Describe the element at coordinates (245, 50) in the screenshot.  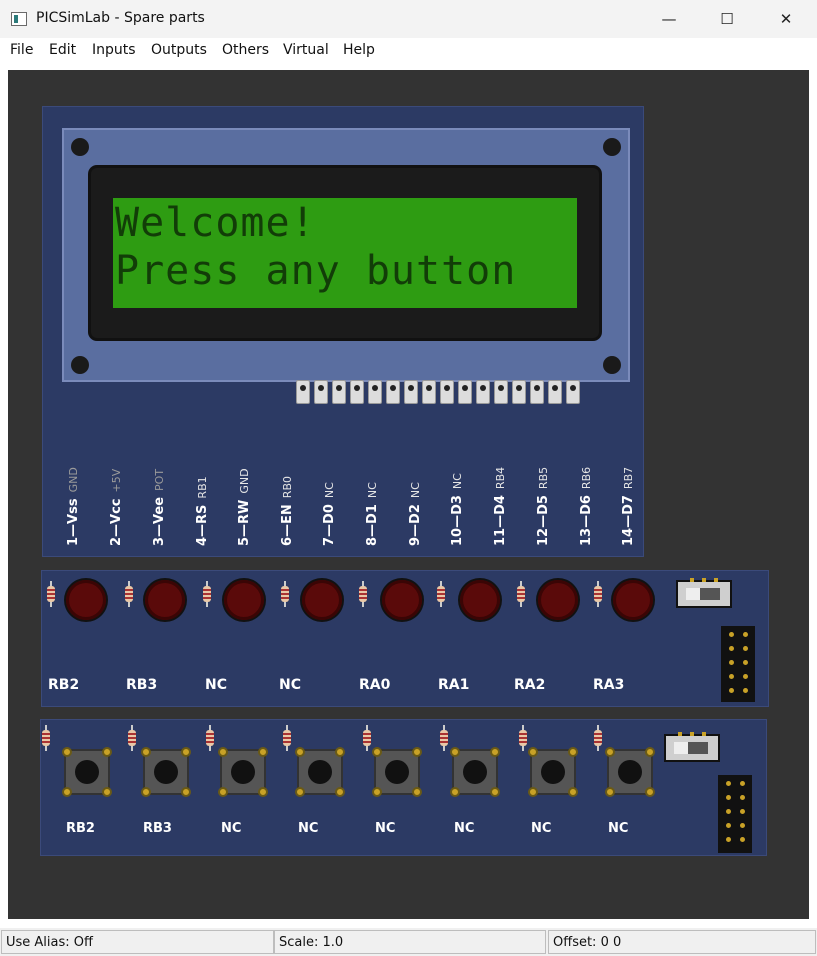
I see `menu-others: Others` at that location.